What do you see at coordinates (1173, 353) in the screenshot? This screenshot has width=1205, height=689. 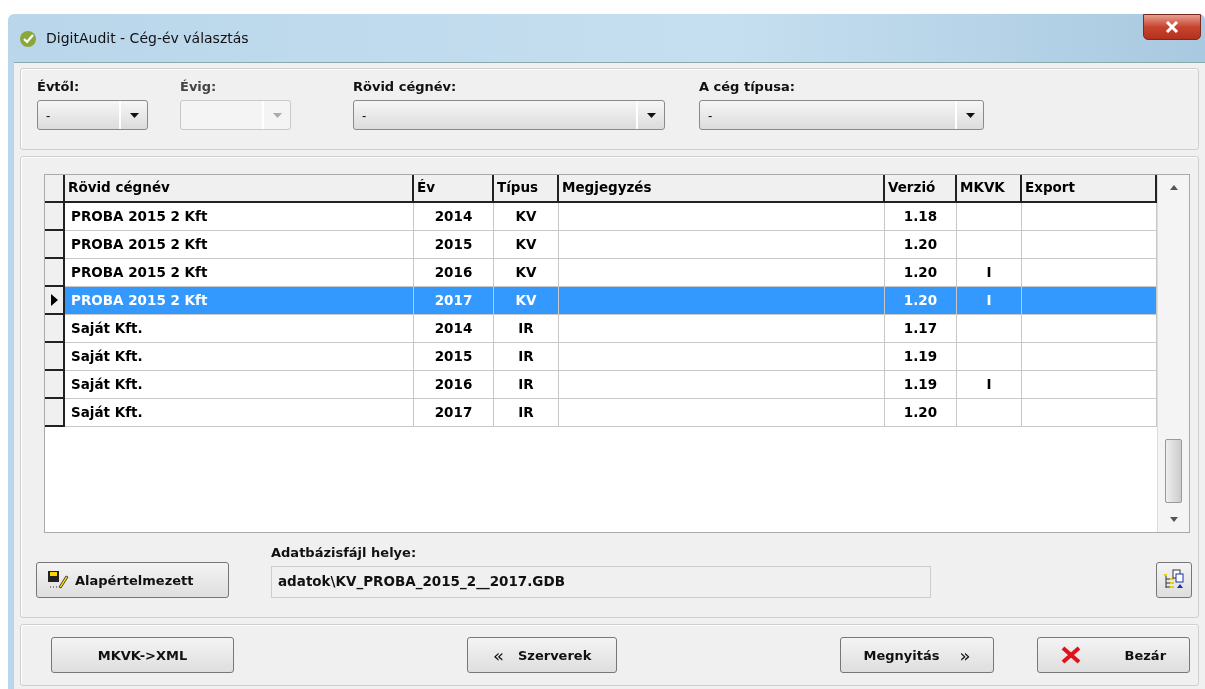 I see `scrollbar` at bounding box center [1173, 353].